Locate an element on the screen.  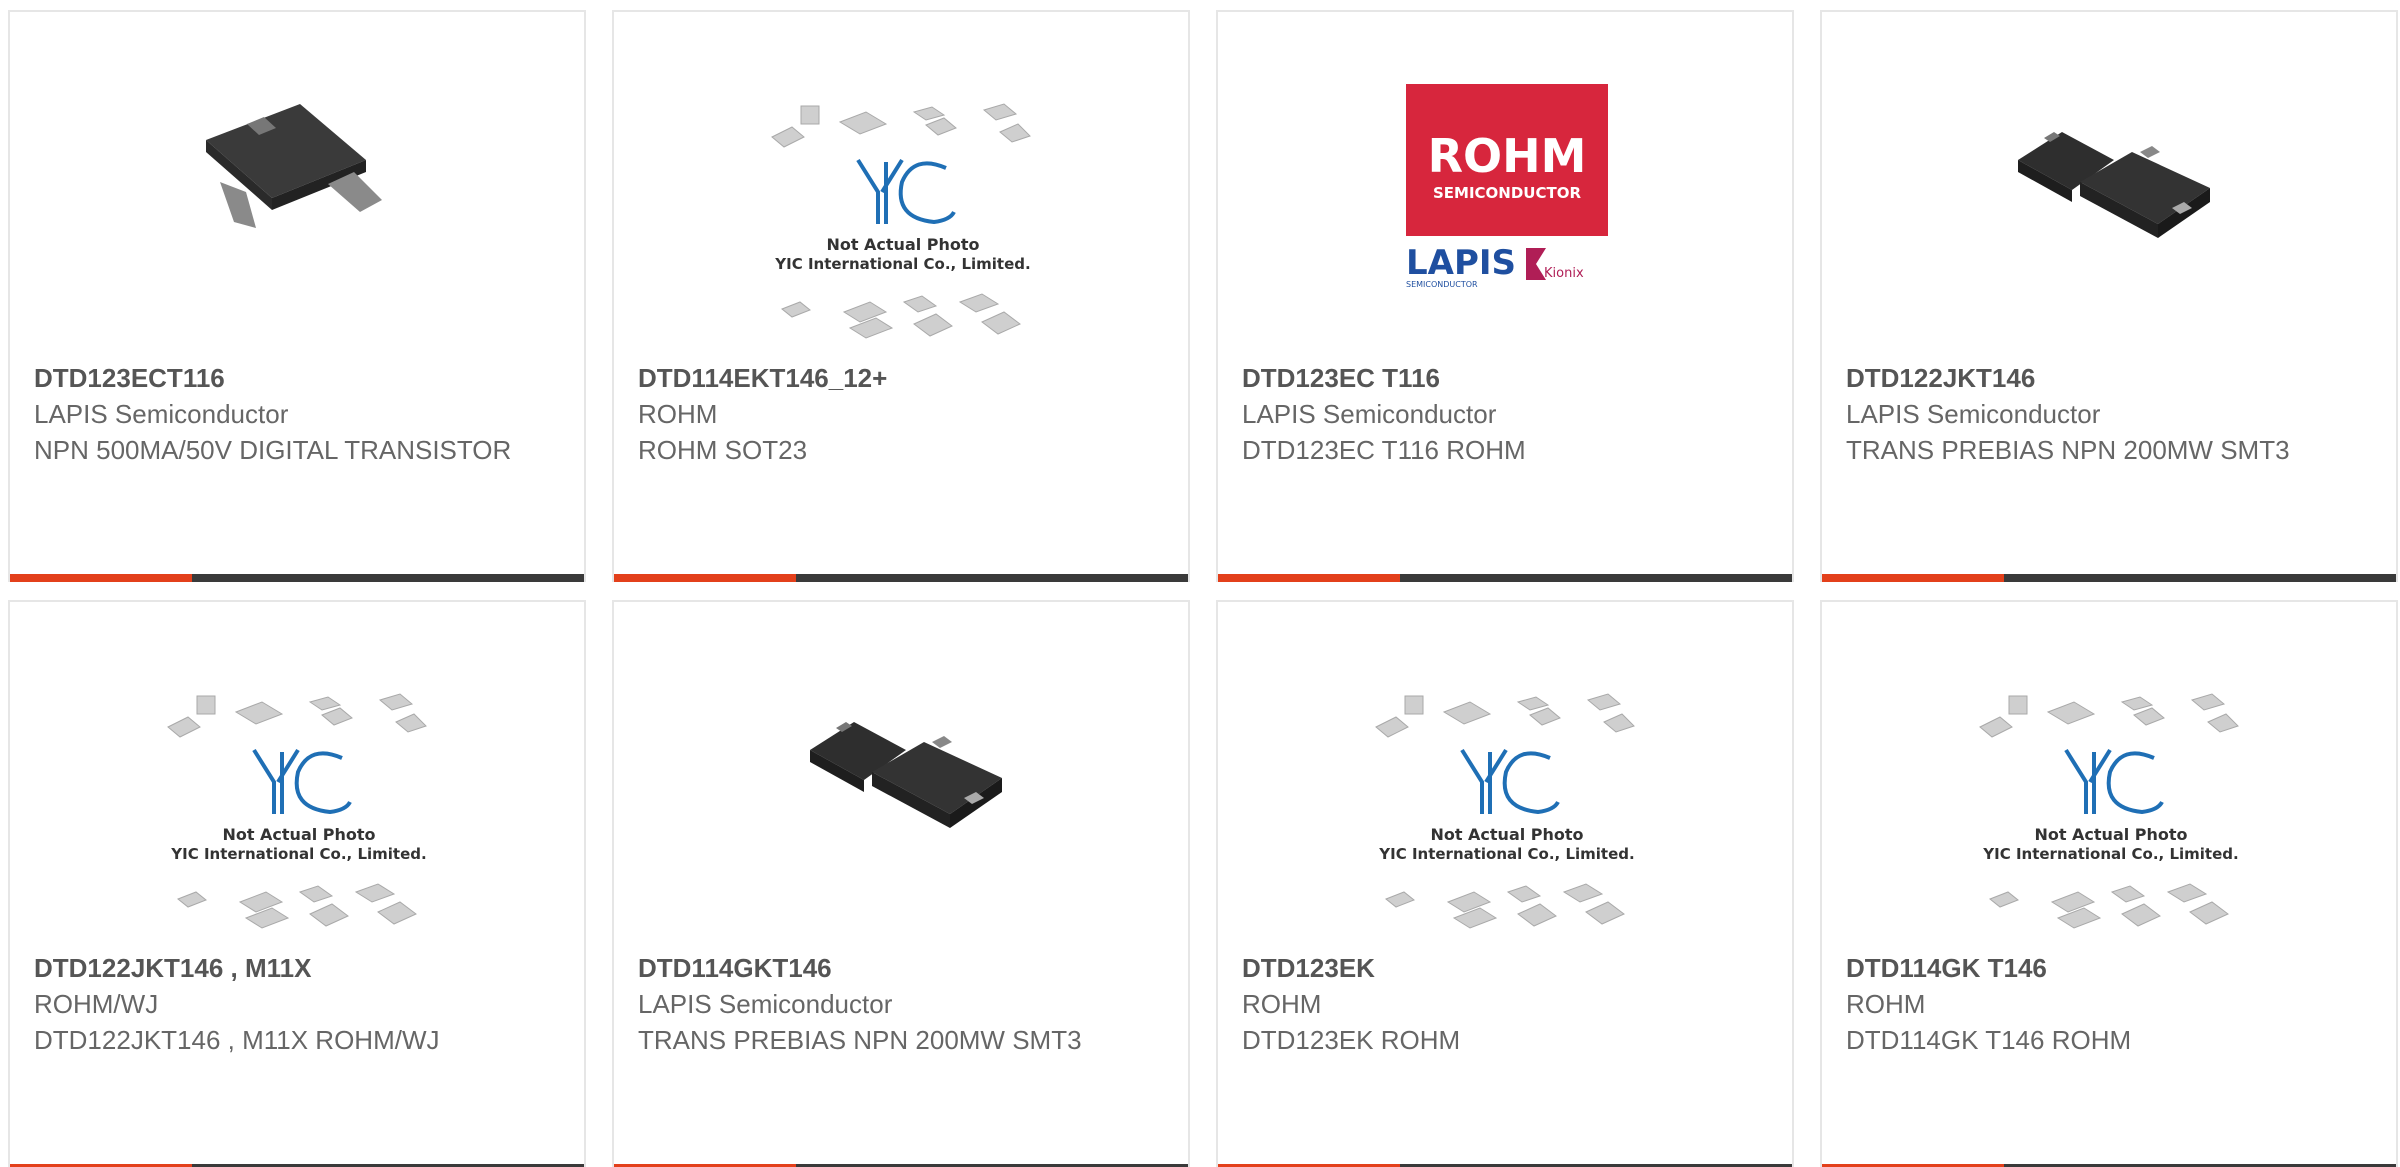
part-number: DTD114GK T146 is located at coordinates (2109, 968).